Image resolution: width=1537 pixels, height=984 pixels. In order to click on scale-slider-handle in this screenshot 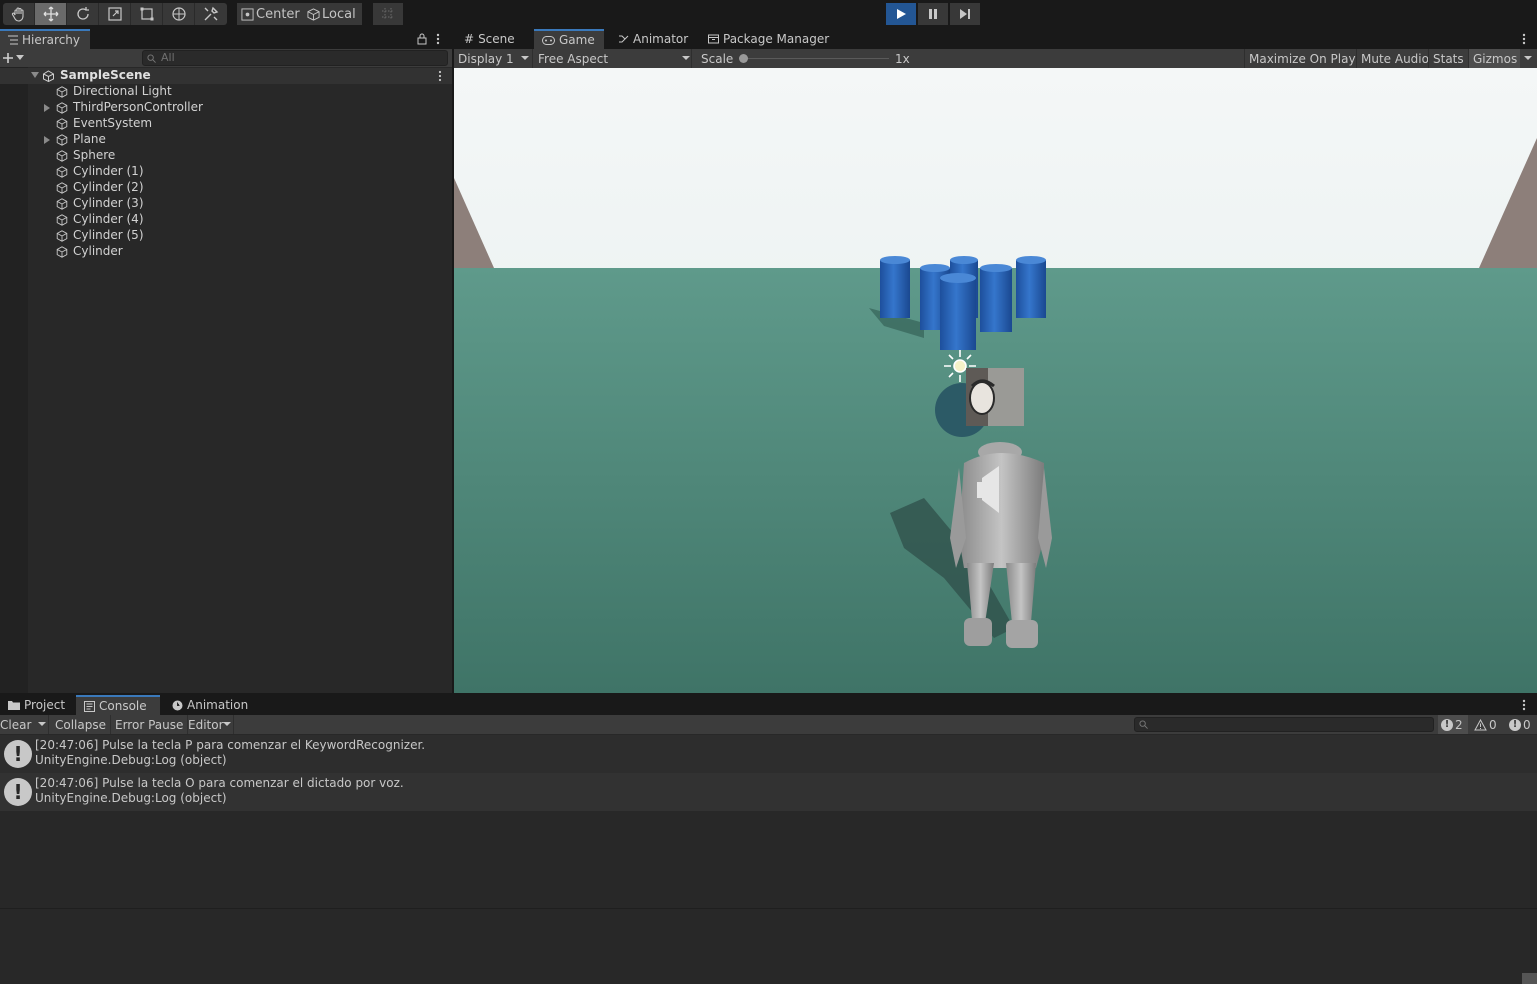, I will do `click(743, 58)`.